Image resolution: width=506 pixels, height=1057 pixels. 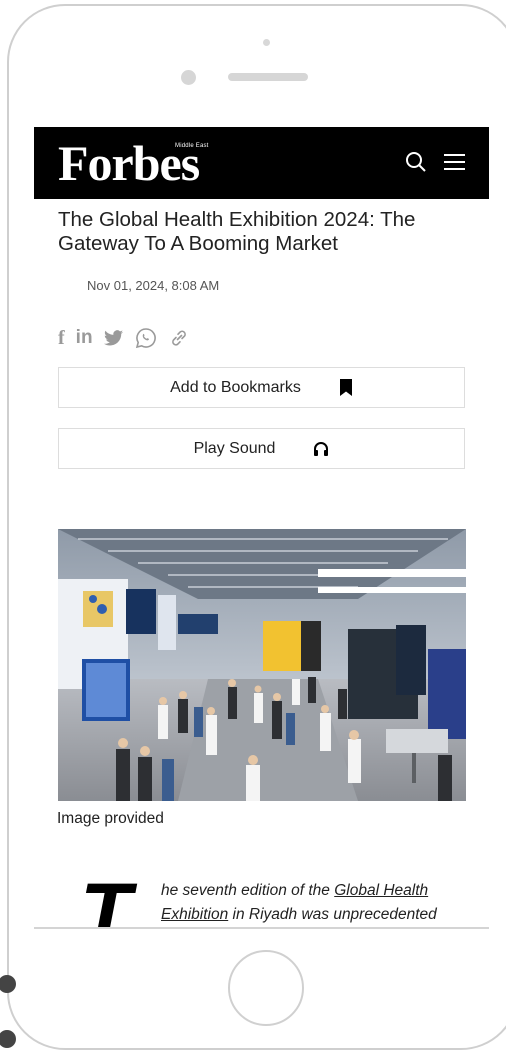 I want to click on bookmark-icon, so click(x=345, y=387).